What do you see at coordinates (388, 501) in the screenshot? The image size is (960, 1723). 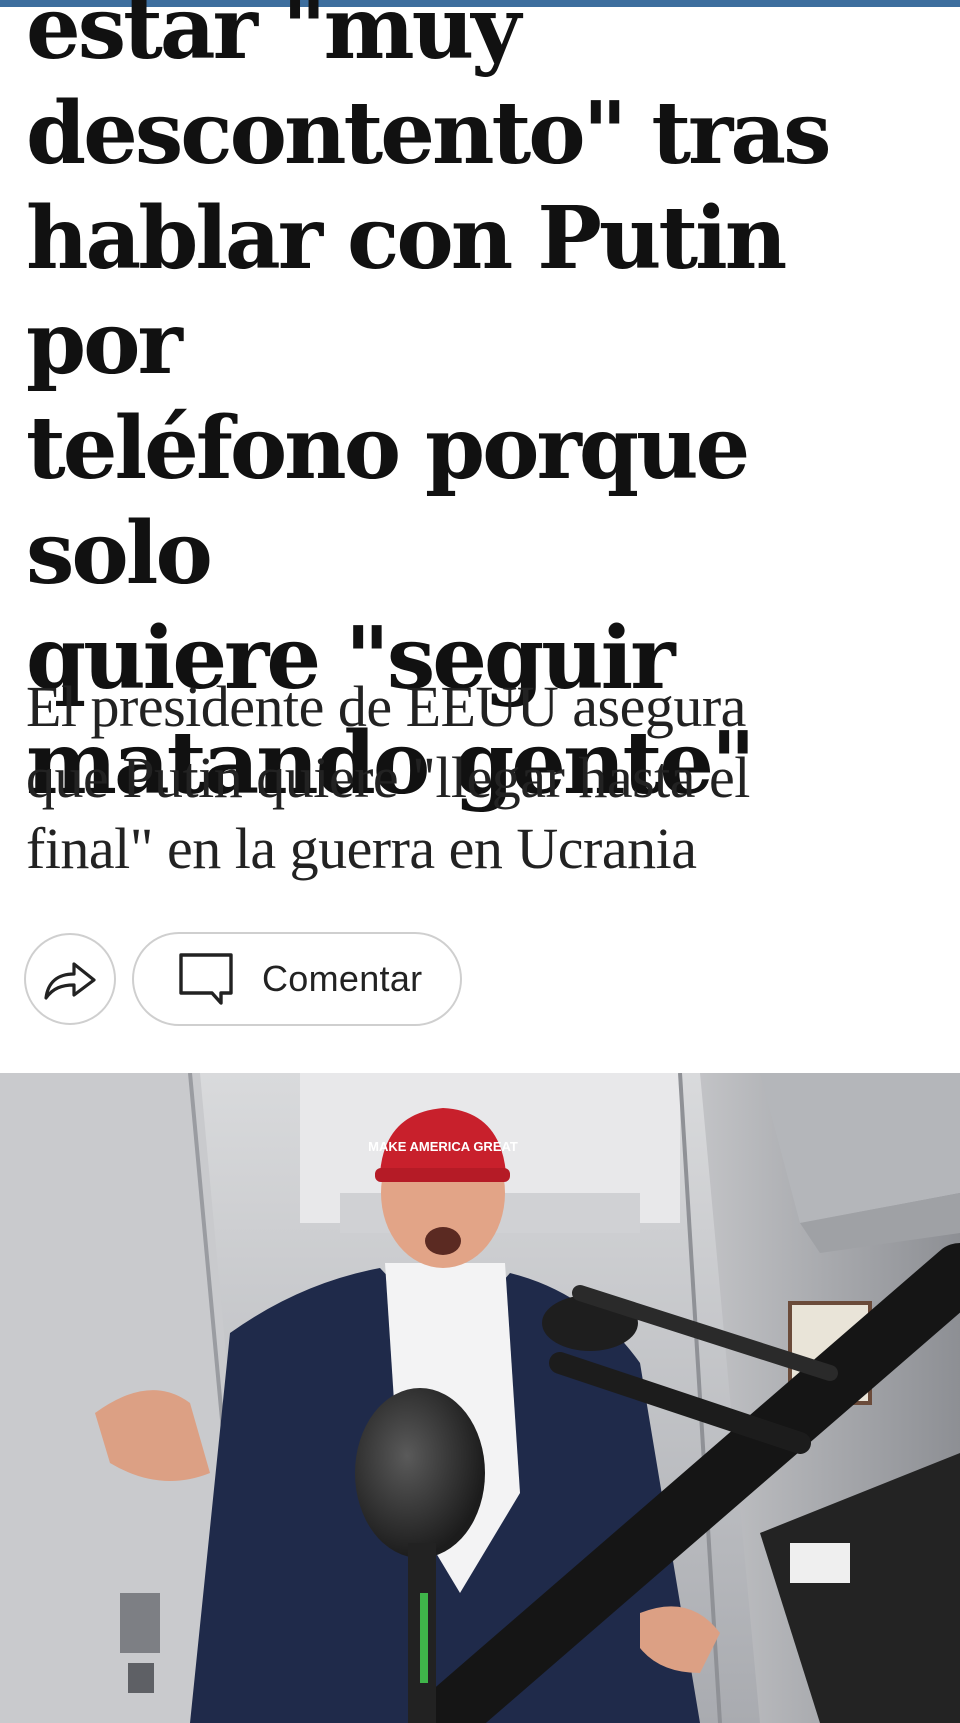 I see `headline-line: teléfono porque solo` at bounding box center [388, 501].